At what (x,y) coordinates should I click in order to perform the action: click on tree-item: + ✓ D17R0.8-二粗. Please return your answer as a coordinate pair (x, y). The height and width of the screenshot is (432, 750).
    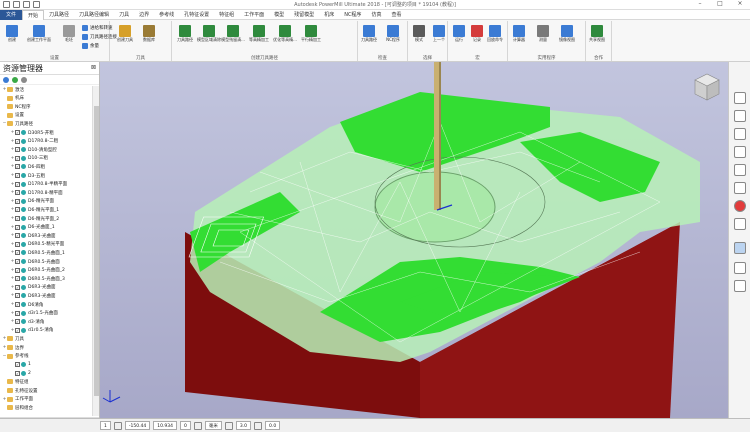
    Looking at the image, I should click on (34, 141).